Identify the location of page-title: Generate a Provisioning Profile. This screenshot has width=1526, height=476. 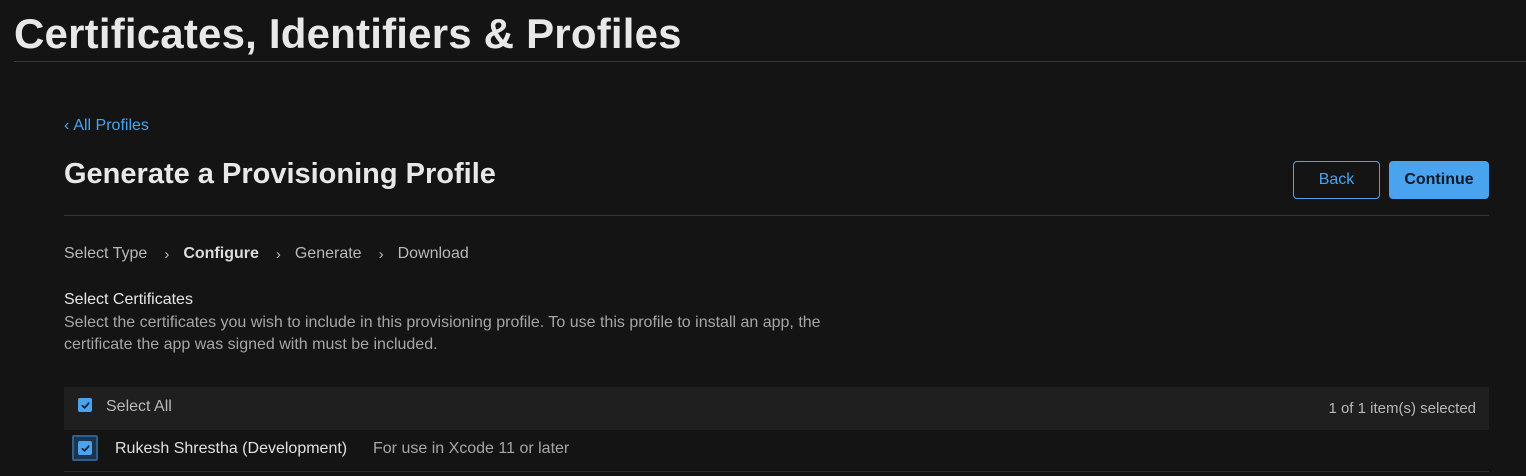
(280, 174).